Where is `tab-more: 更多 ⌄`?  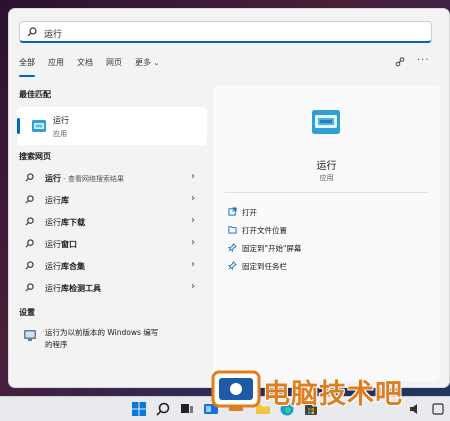
tab-more: 更多 ⌄ is located at coordinates (147, 65).